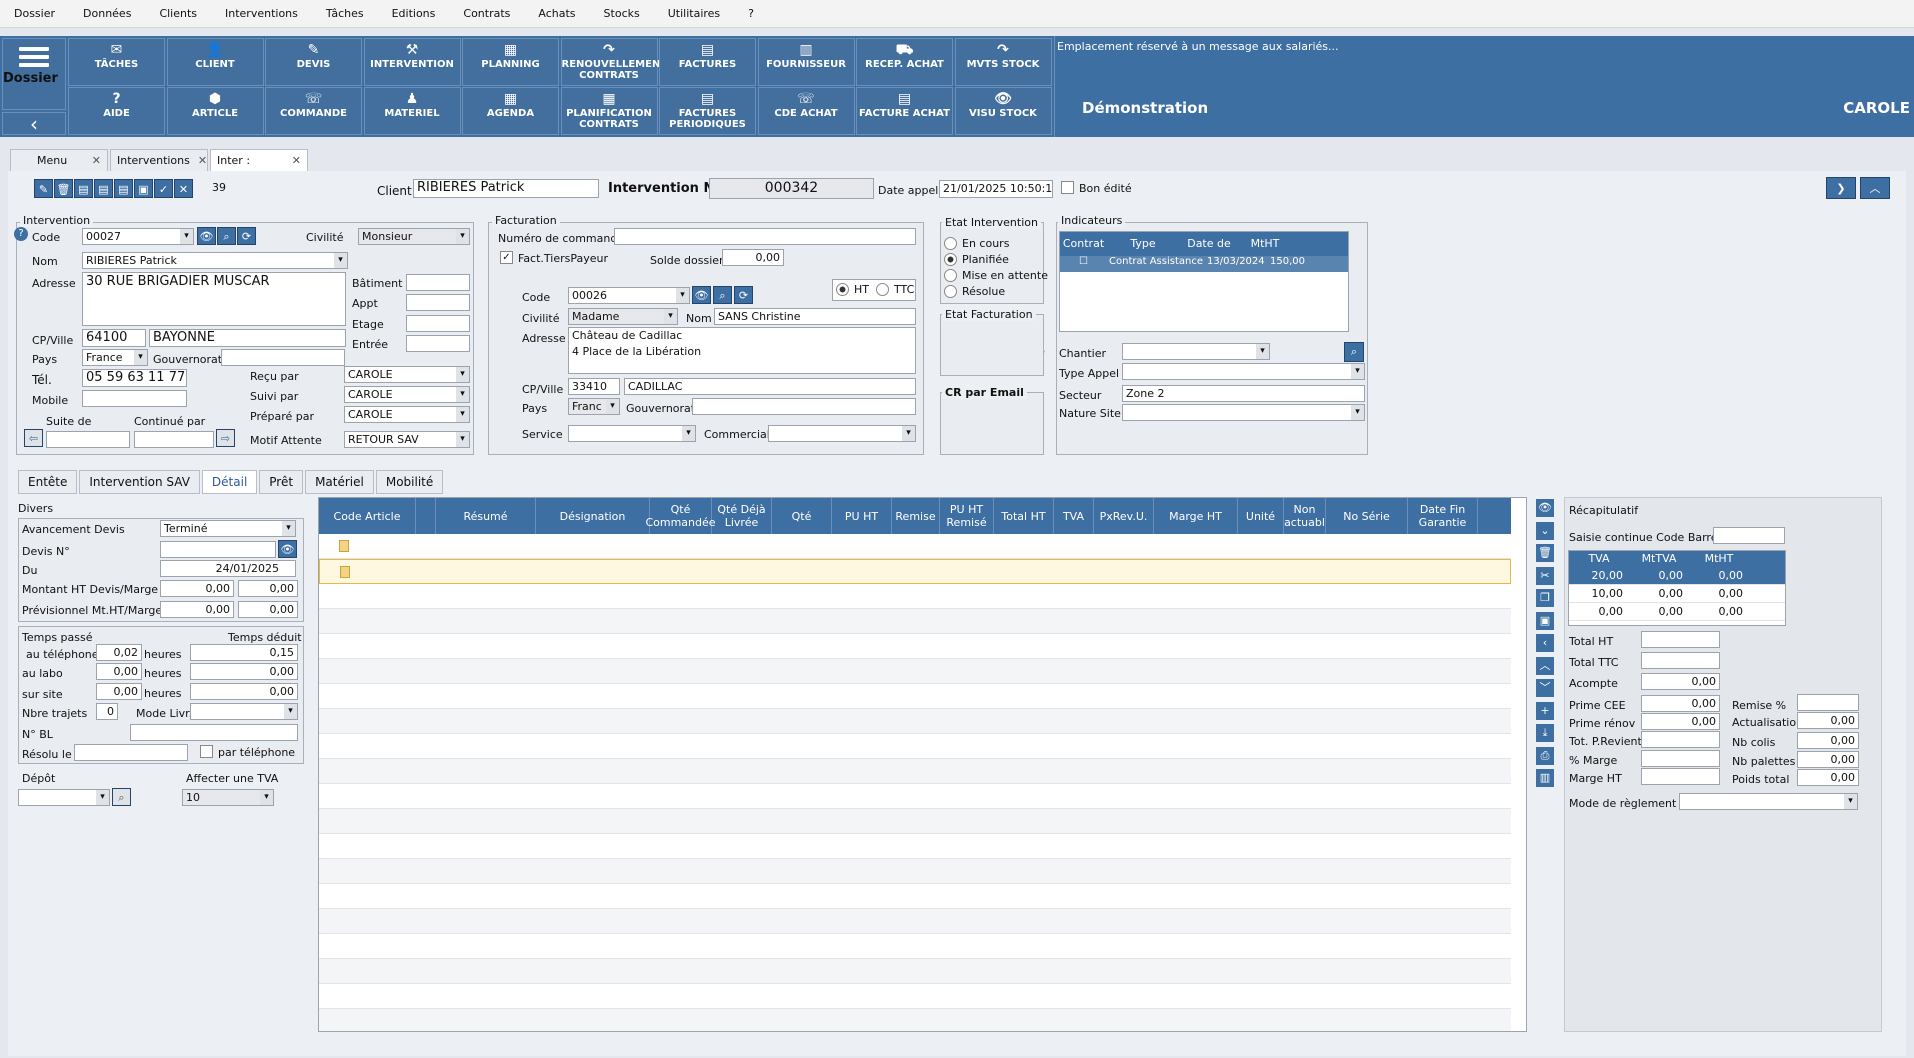 The height and width of the screenshot is (1058, 1914). I want to click on fcode-select: 00026, so click(629, 295).